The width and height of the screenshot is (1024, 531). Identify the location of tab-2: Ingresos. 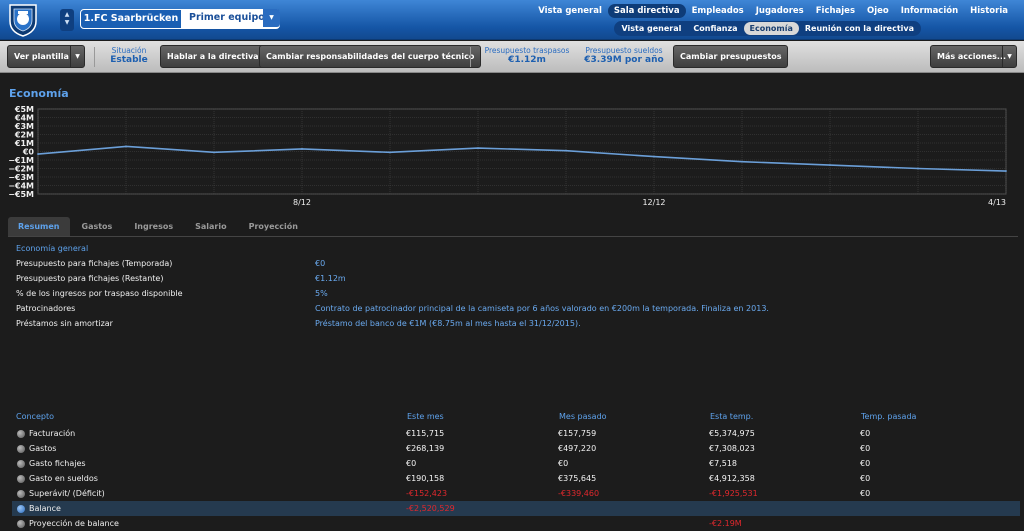
(153, 226).